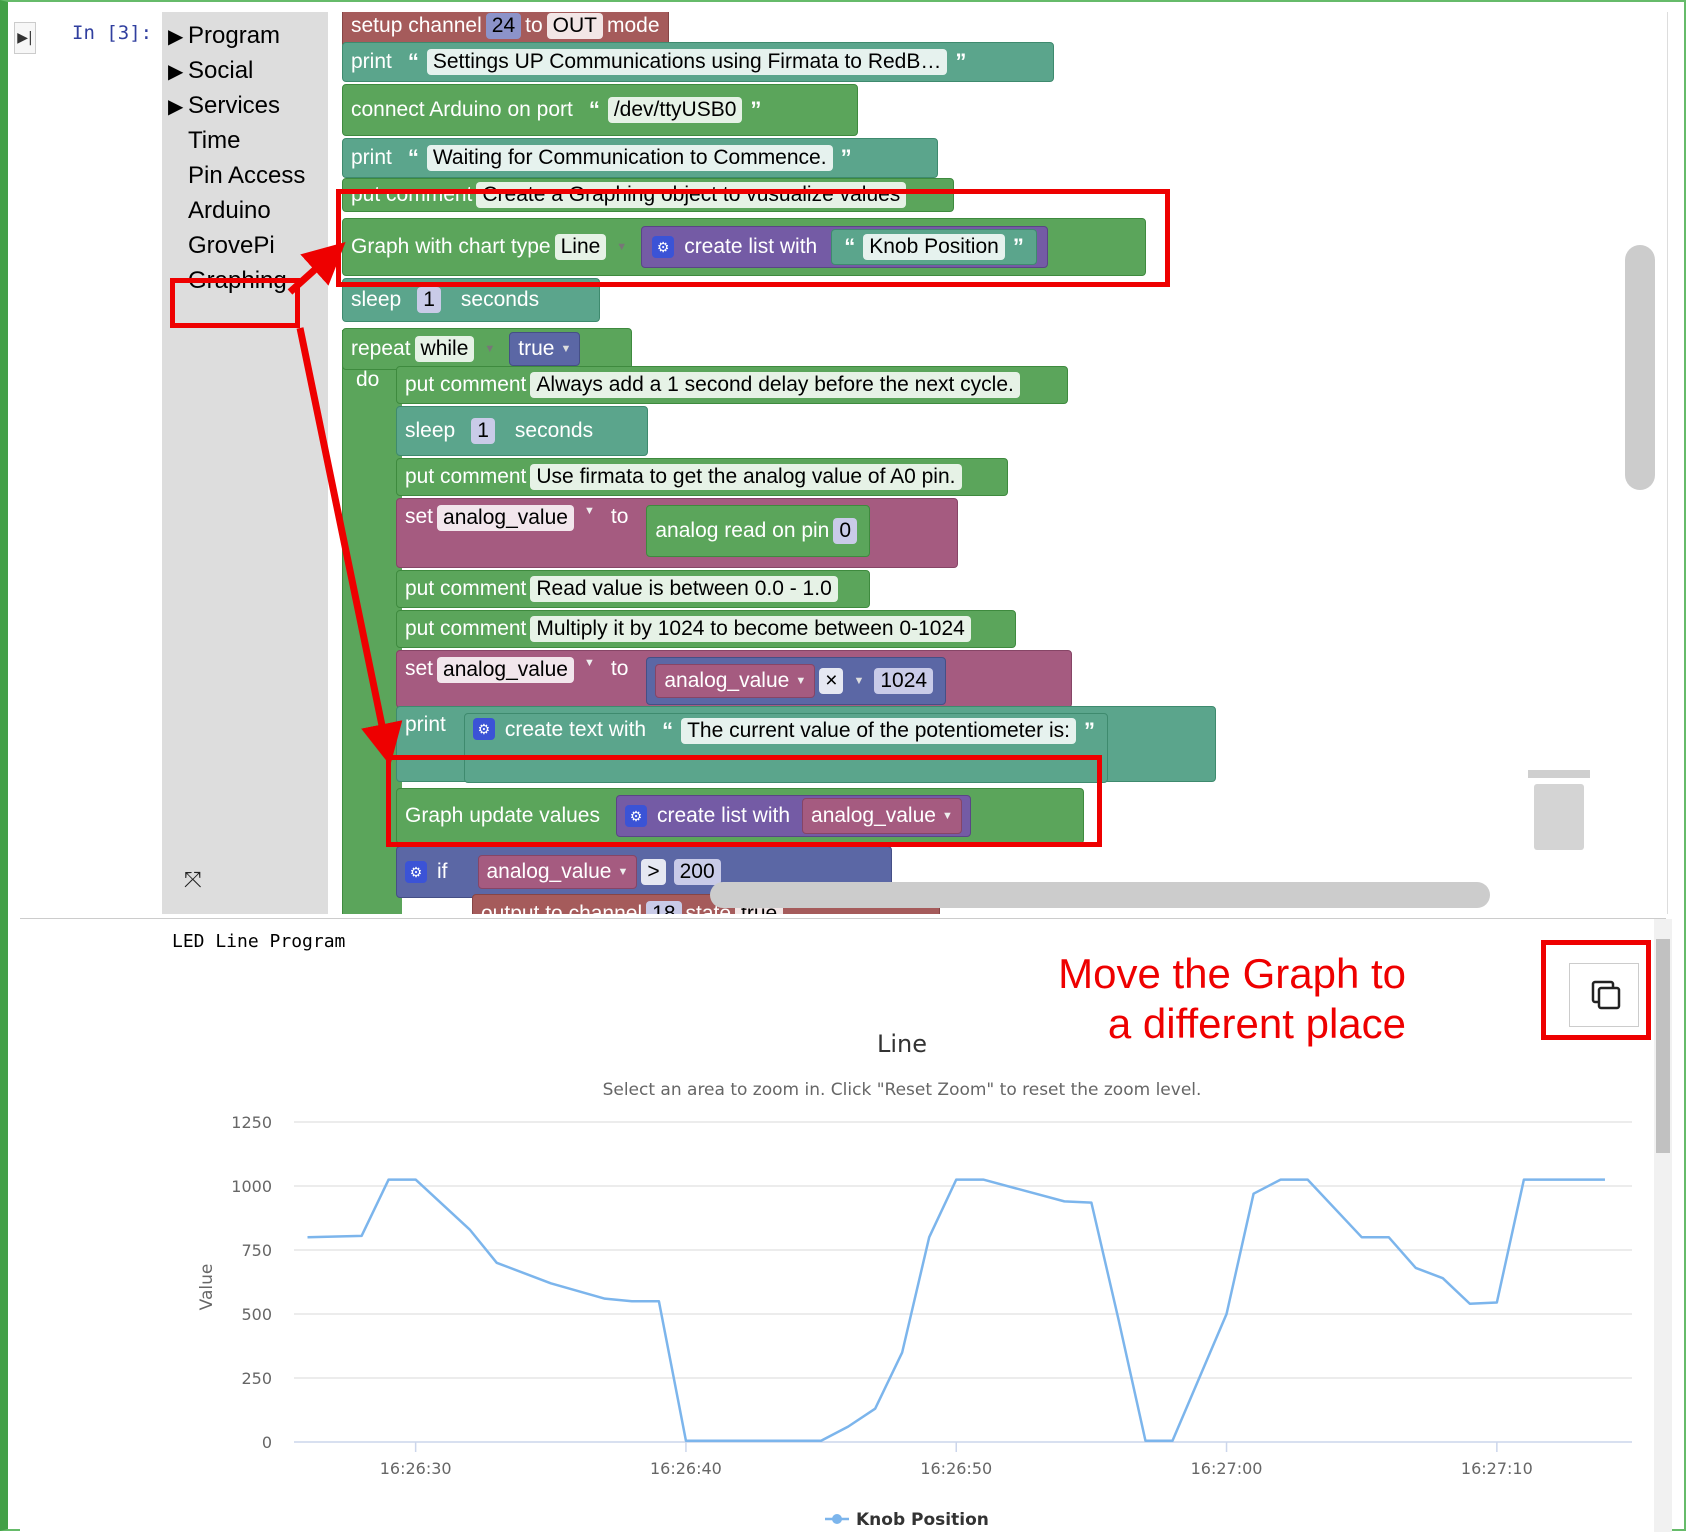  What do you see at coordinates (1497, 1468) in the screenshot?
I see `x-tick-label: 16:27:10` at bounding box center [1497, 1468].